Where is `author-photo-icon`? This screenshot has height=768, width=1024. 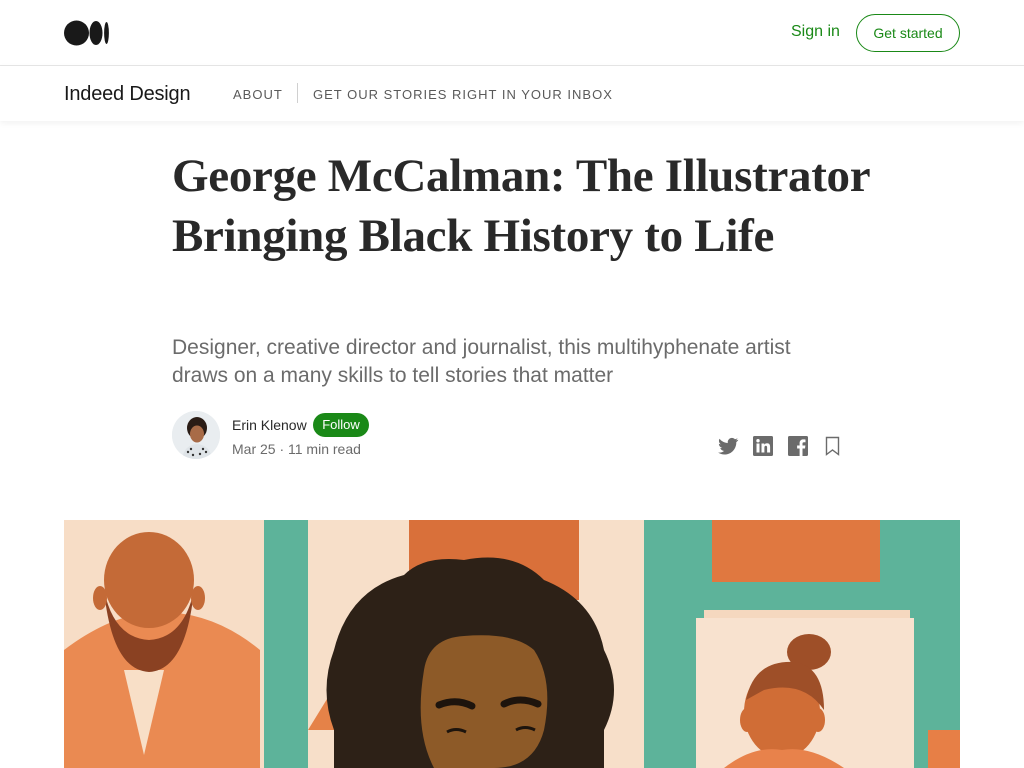
author-photo-icon is located at coordinates (196, 435).